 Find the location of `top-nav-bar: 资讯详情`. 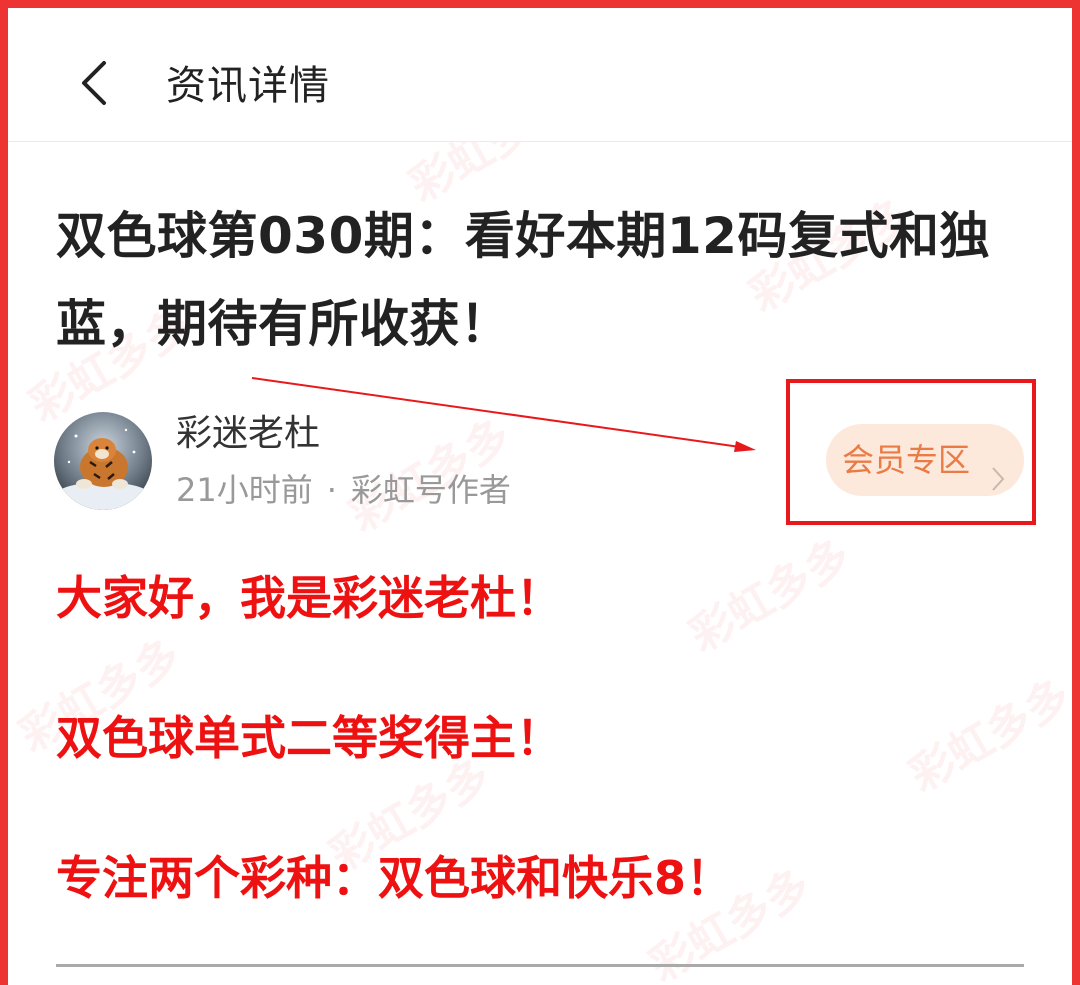

top-nav-bar: 资讯详情 is located at coordinates (540, 75).